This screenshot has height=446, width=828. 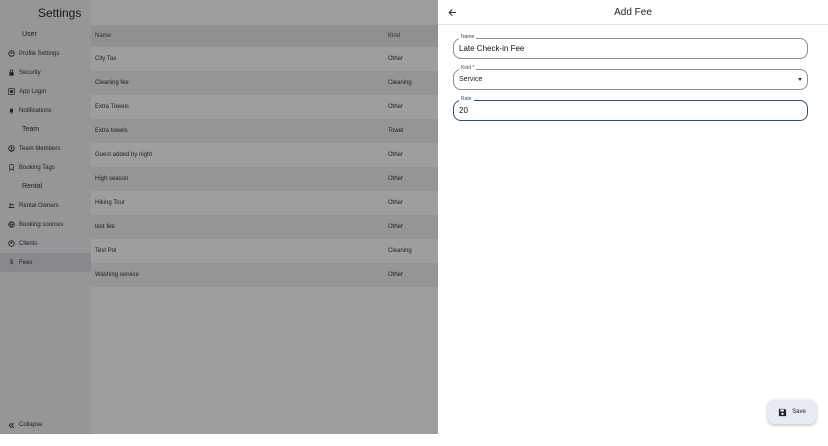 I want to click on kind-select: Kind * Service, so click(x=630, y=77).